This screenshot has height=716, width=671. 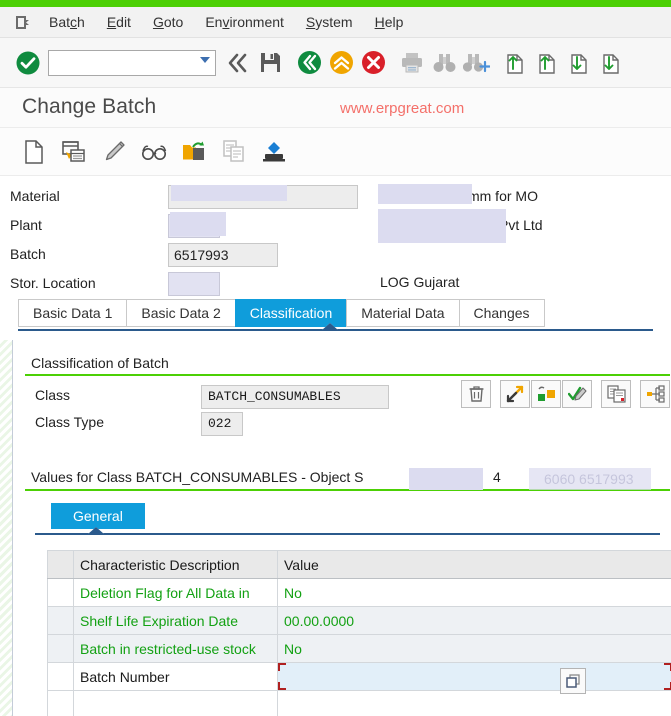 What do you see at coordinates (194, 225) in the screenshot?
I see `plant-input` at bounding box center [194, 225].